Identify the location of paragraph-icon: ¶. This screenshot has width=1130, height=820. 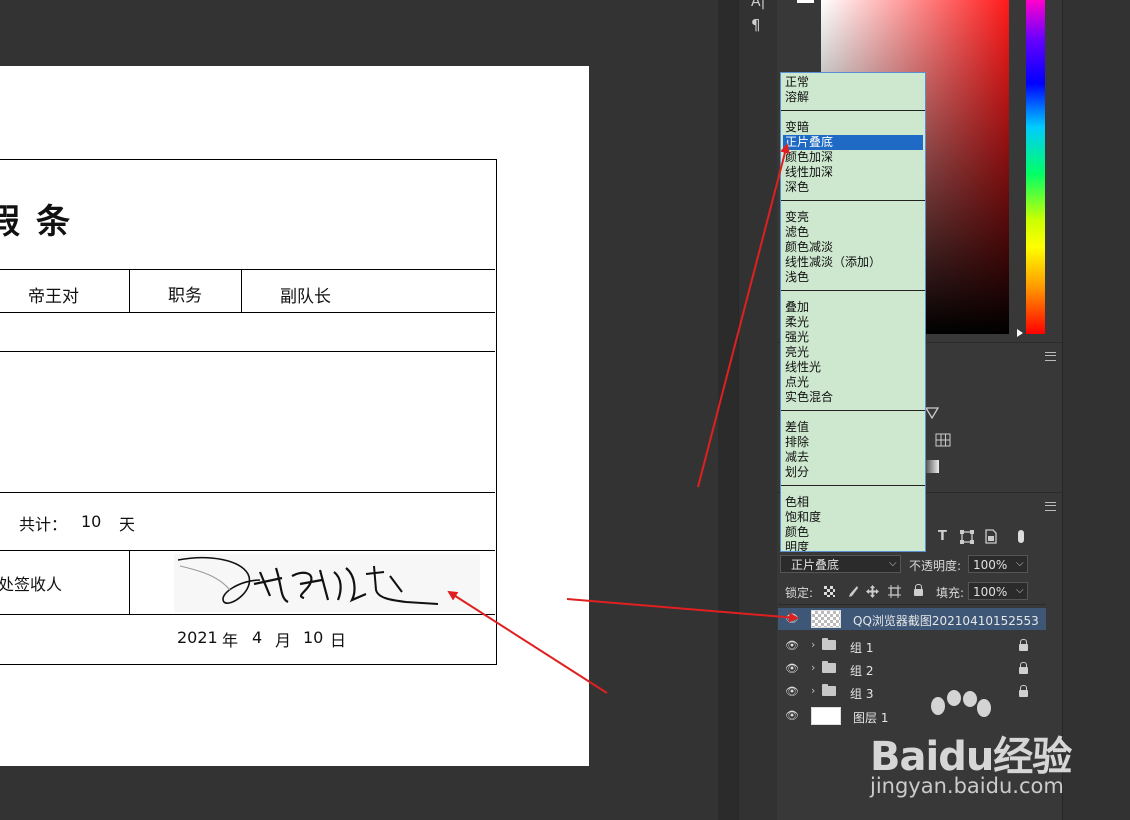
(756, 25).